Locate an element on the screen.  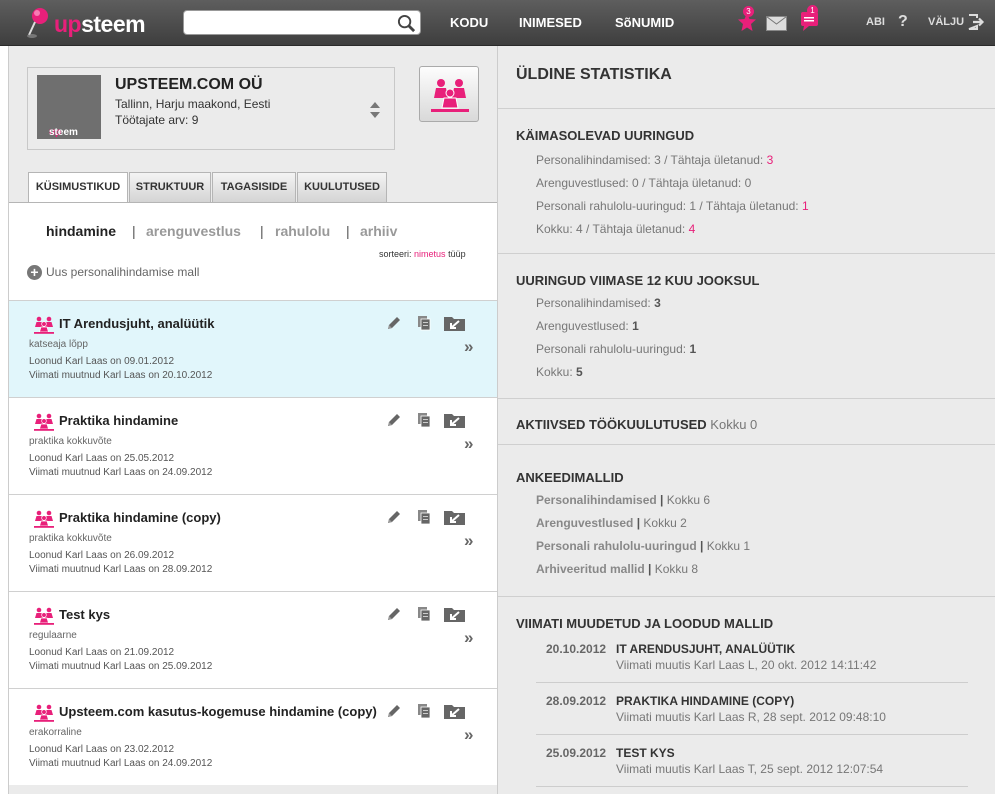
last12-title: UURINGUD VIIMASE 12 KUU JOOKSUL is located at coordinates (638, 280).